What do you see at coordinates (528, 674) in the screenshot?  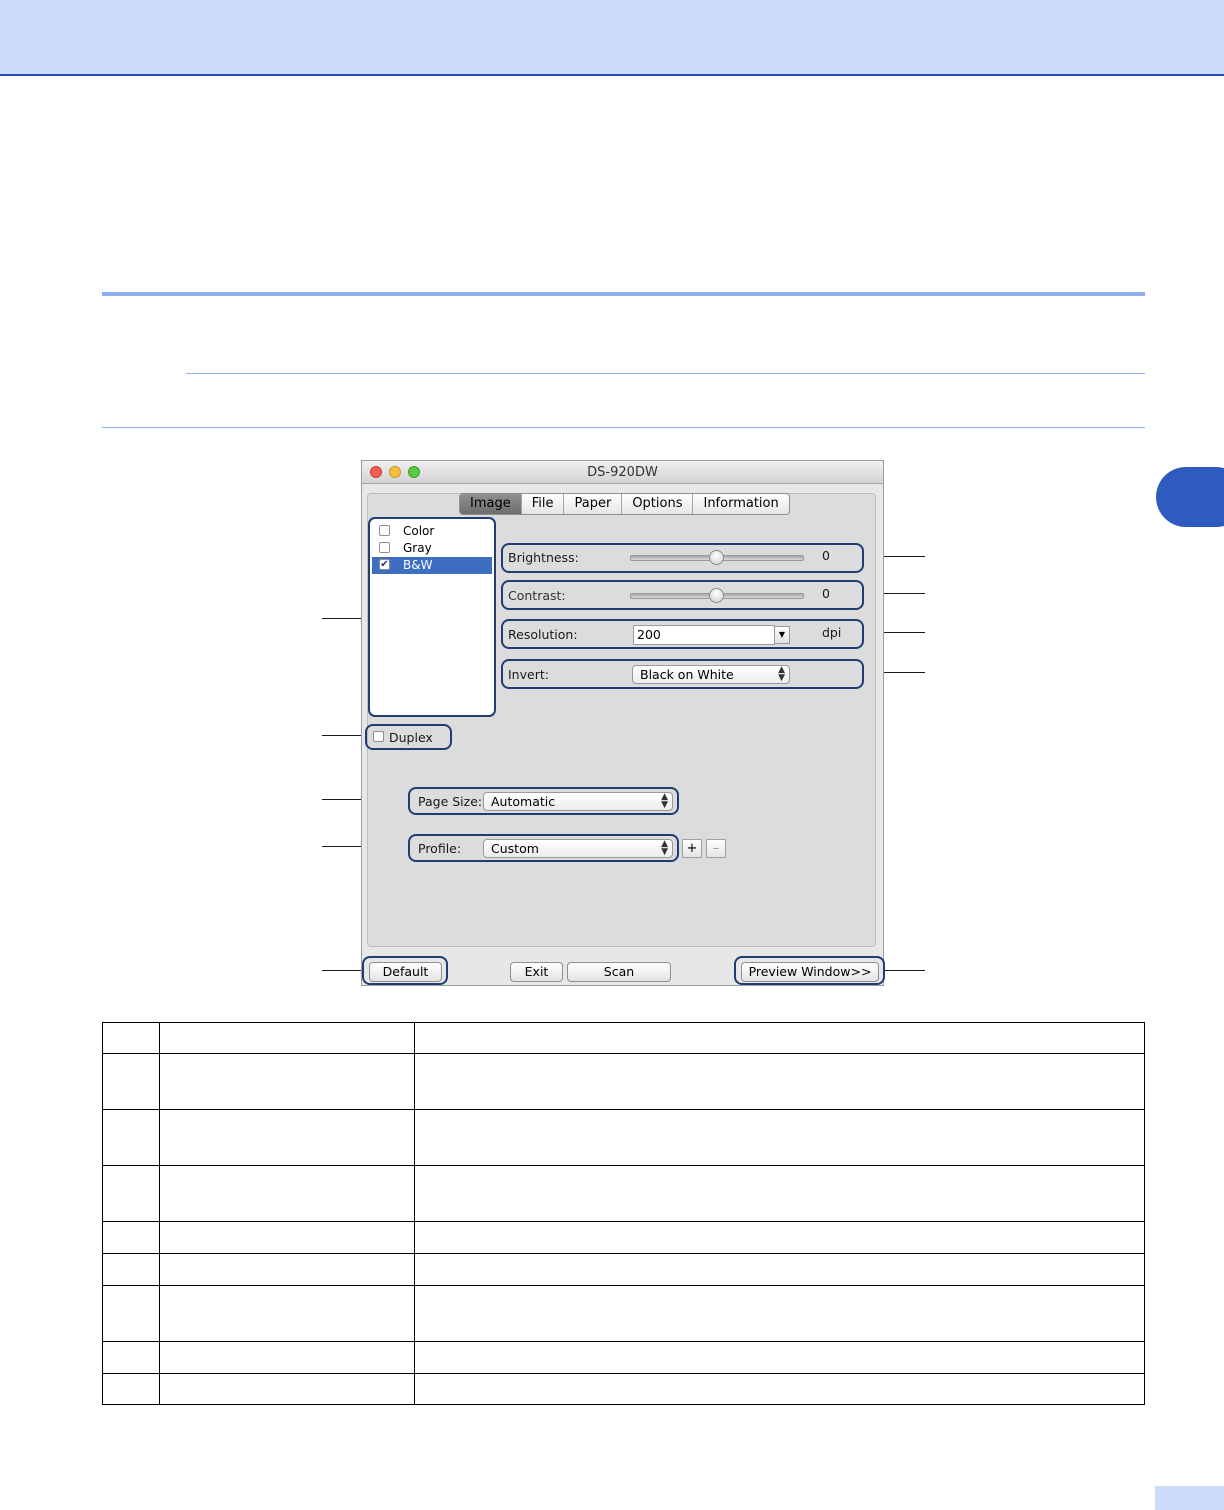 I see `invert-label: Invert:` at bounding box center [528, 674].